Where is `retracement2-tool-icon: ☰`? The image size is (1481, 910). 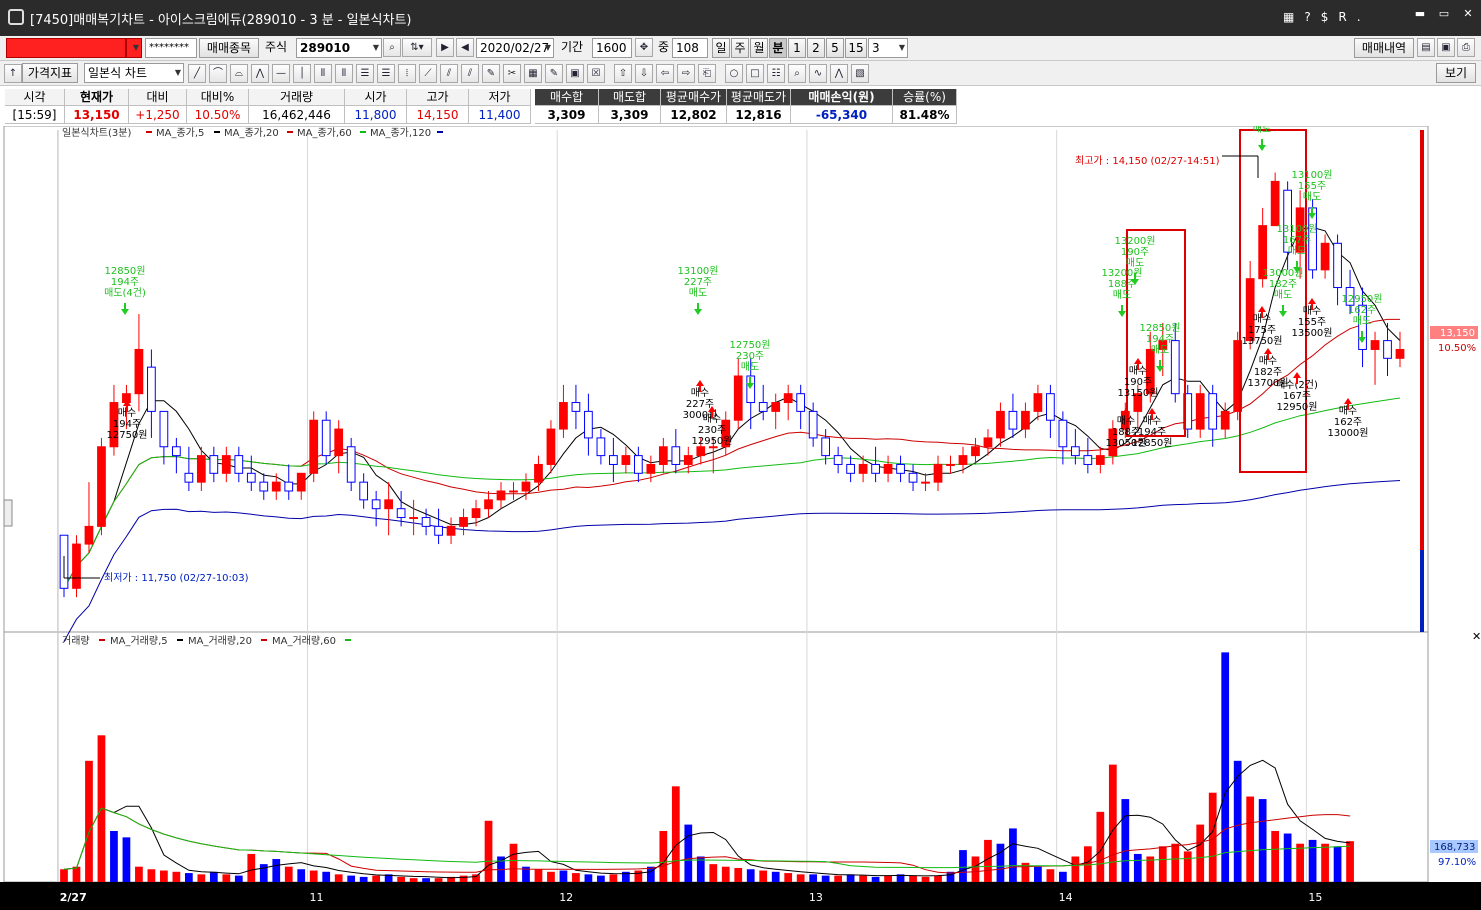
retracement2-tool-icon: ☰ is located at coordinates (386, 73).